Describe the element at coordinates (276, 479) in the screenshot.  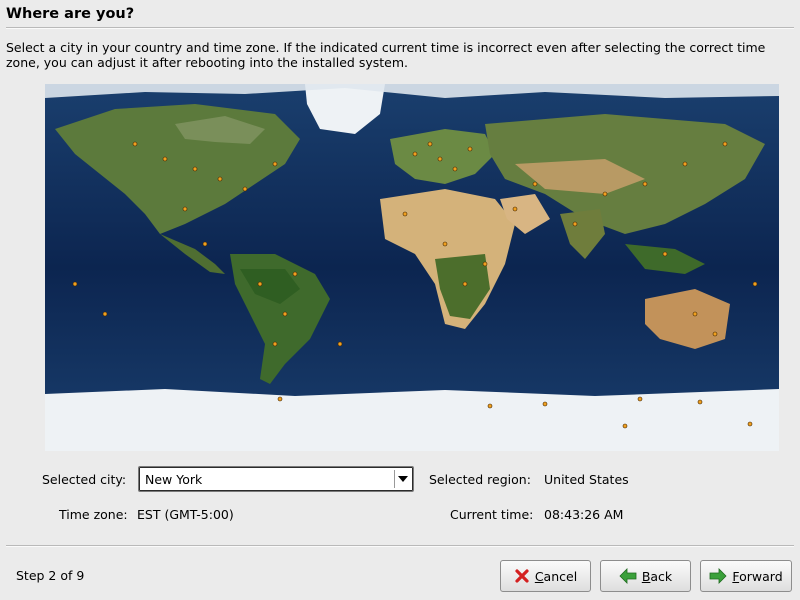
I see `city-dropdown: New York` at that location.